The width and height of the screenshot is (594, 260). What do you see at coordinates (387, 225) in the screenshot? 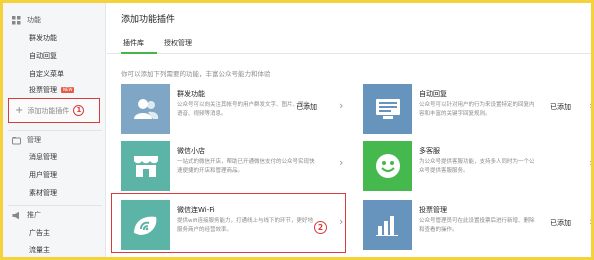
I see `bar-chart-icon` at bounding box center [387, 225].